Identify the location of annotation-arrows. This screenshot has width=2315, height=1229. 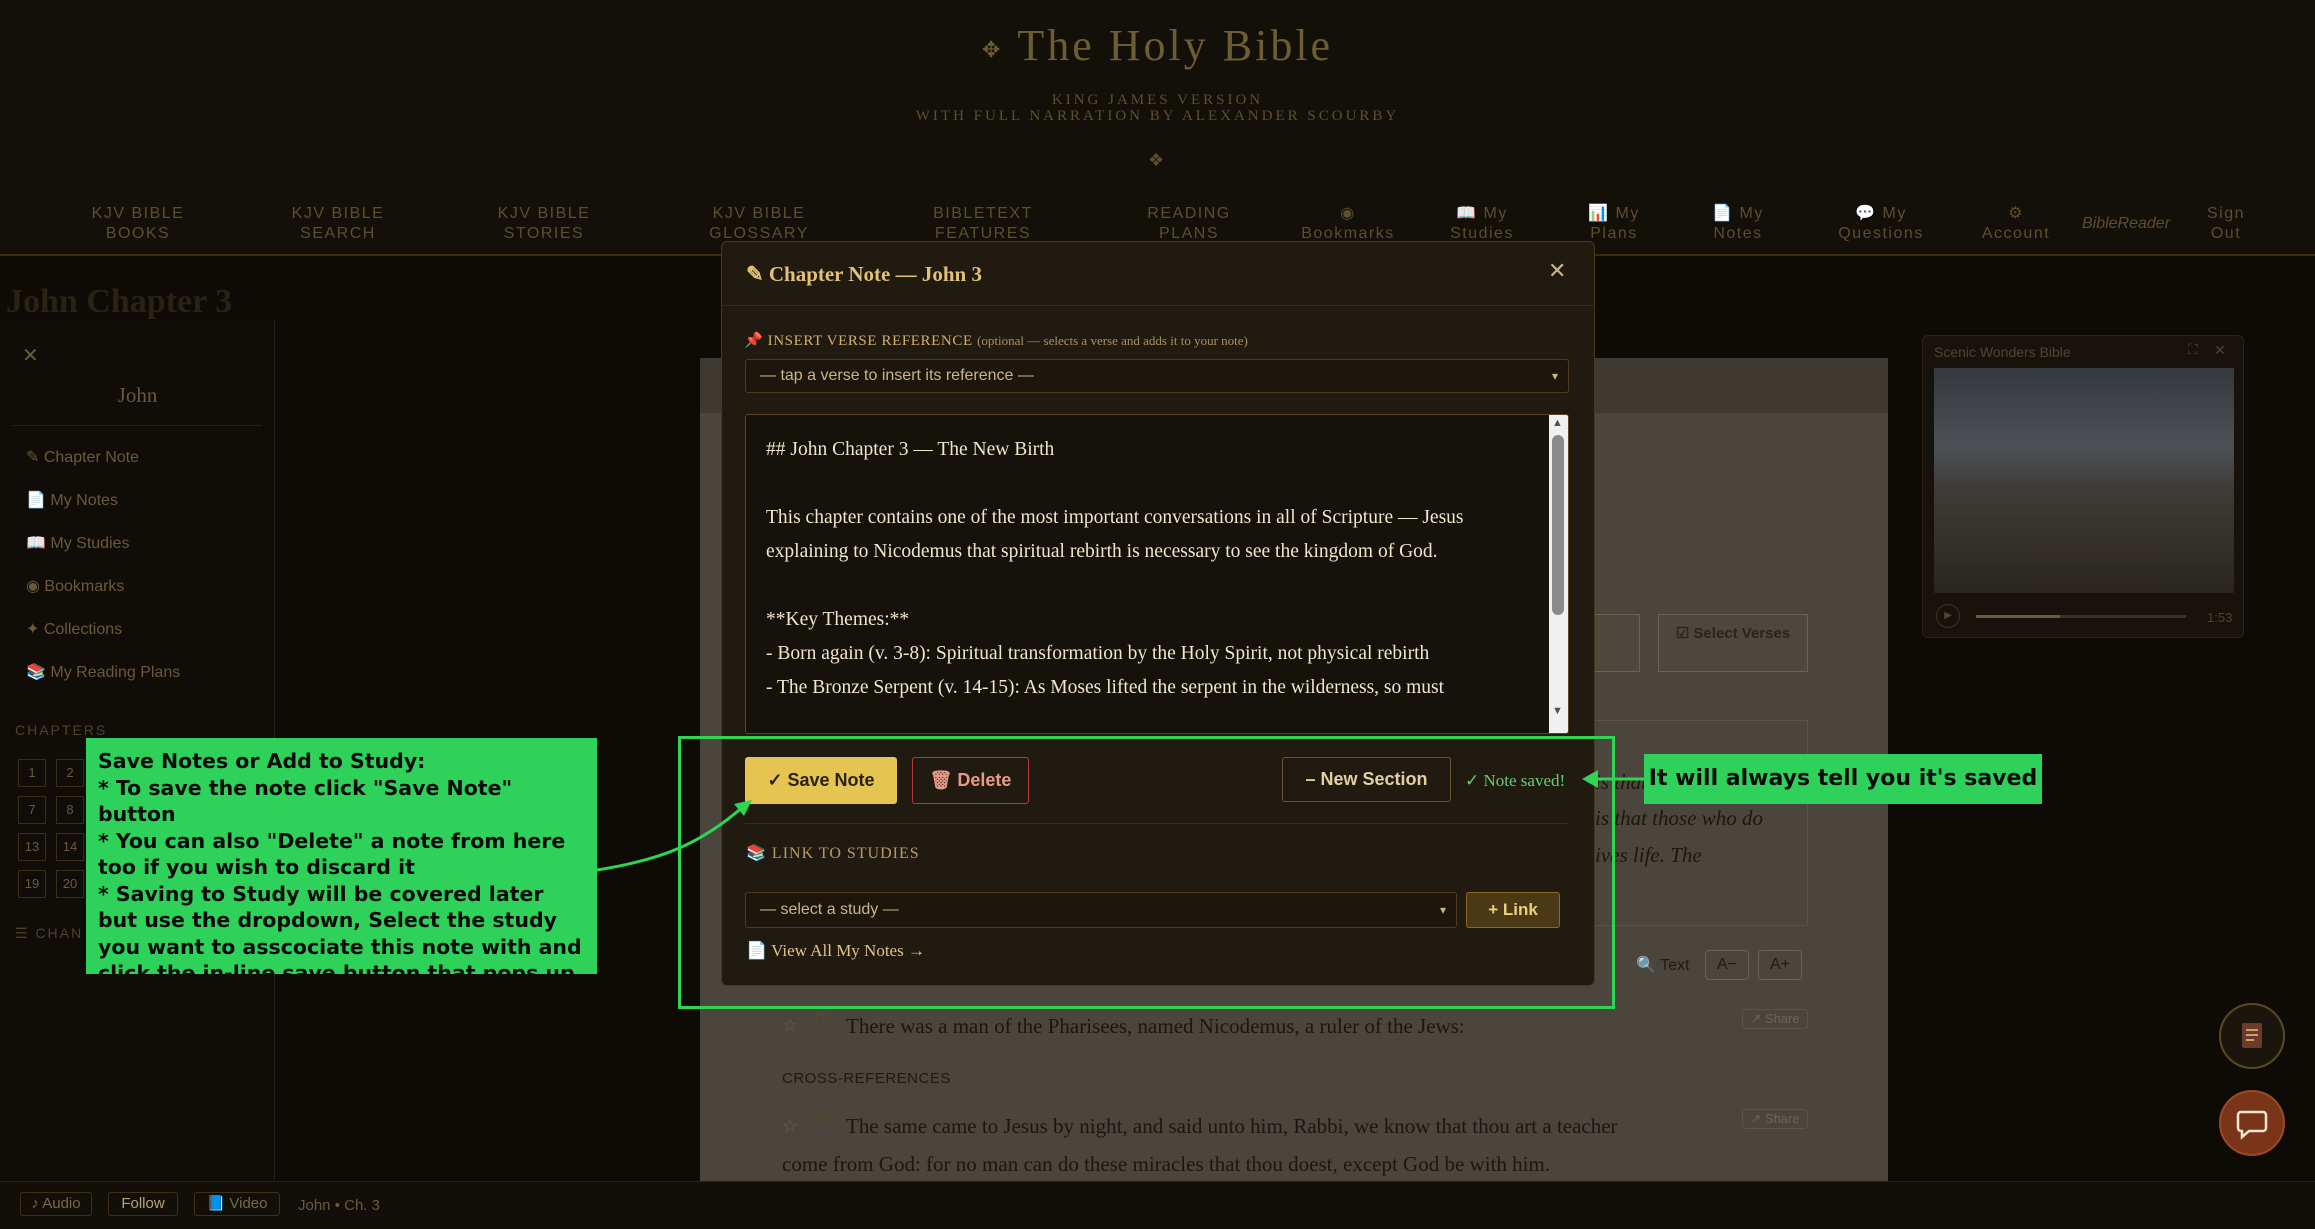
(1120, 821).